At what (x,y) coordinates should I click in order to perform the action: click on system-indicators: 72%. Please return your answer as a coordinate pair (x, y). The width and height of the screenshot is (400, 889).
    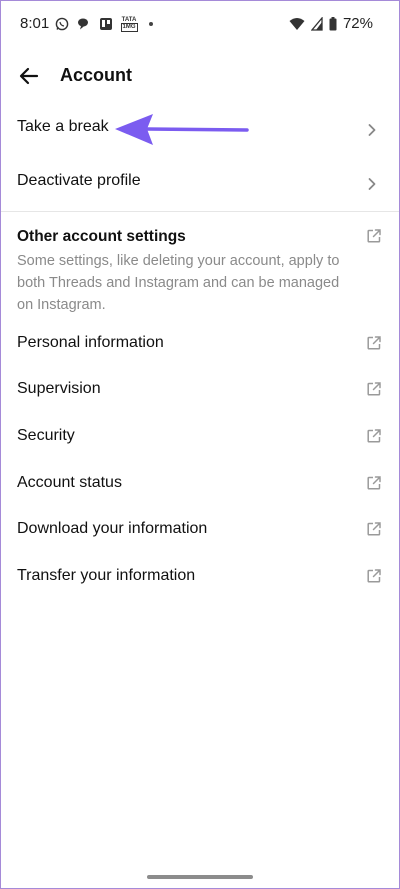
    Looking at the image, I should click on (331, 23).